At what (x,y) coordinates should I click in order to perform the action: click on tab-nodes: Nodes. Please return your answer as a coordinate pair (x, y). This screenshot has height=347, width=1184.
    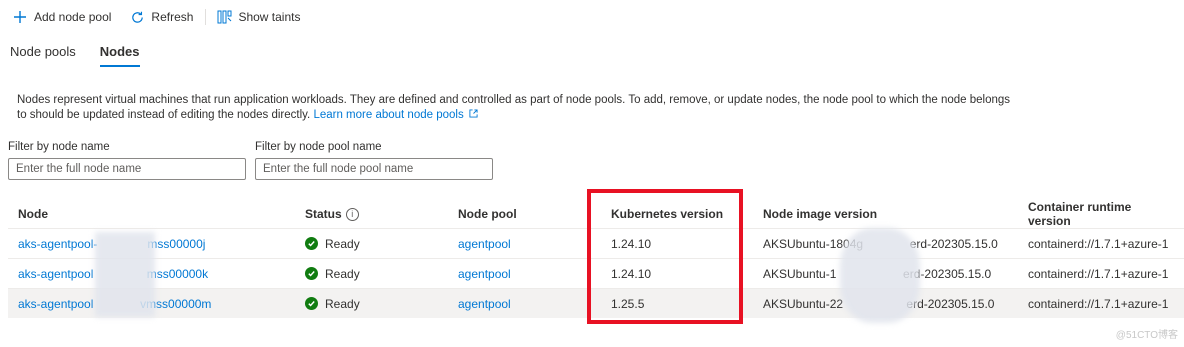
    Looking at the image, I should click on (119, 55).